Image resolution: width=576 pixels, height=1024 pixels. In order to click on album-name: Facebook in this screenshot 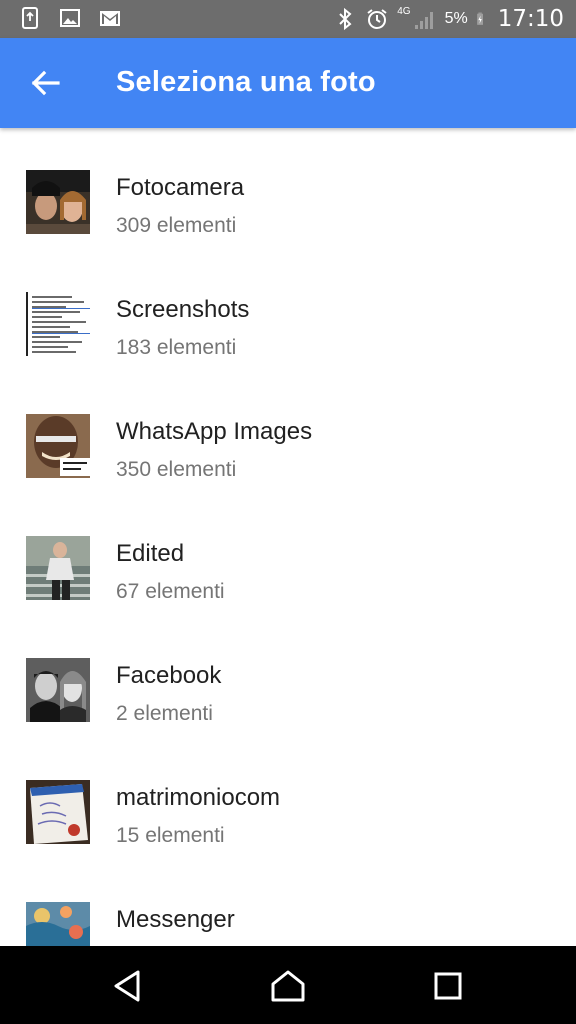, I will do `click(169, 675)`.